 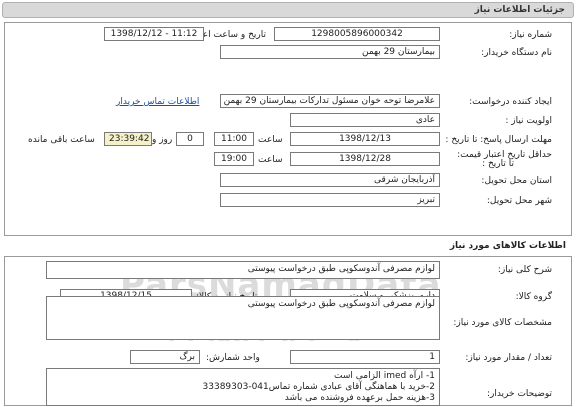 What do you see at coordinates (507, 246) in the screenshot?
I see `goods-section-title: اطلاعات کالاهای مورد نیاز` at bounding box center [507, 246].